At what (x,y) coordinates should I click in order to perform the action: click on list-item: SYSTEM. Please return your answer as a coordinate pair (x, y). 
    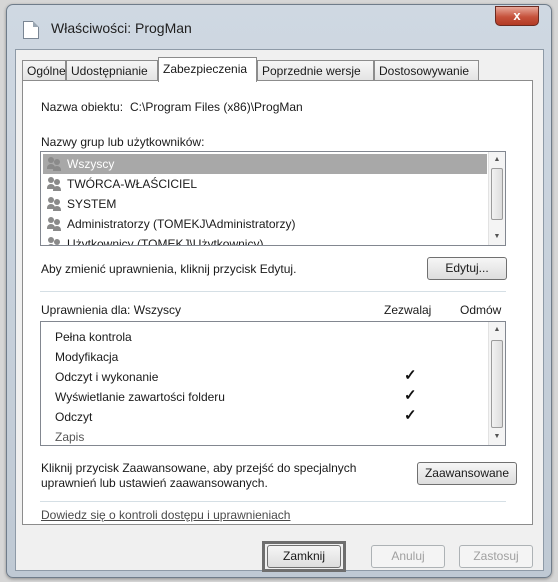
    Looking at the image, I should click on (265, 204).